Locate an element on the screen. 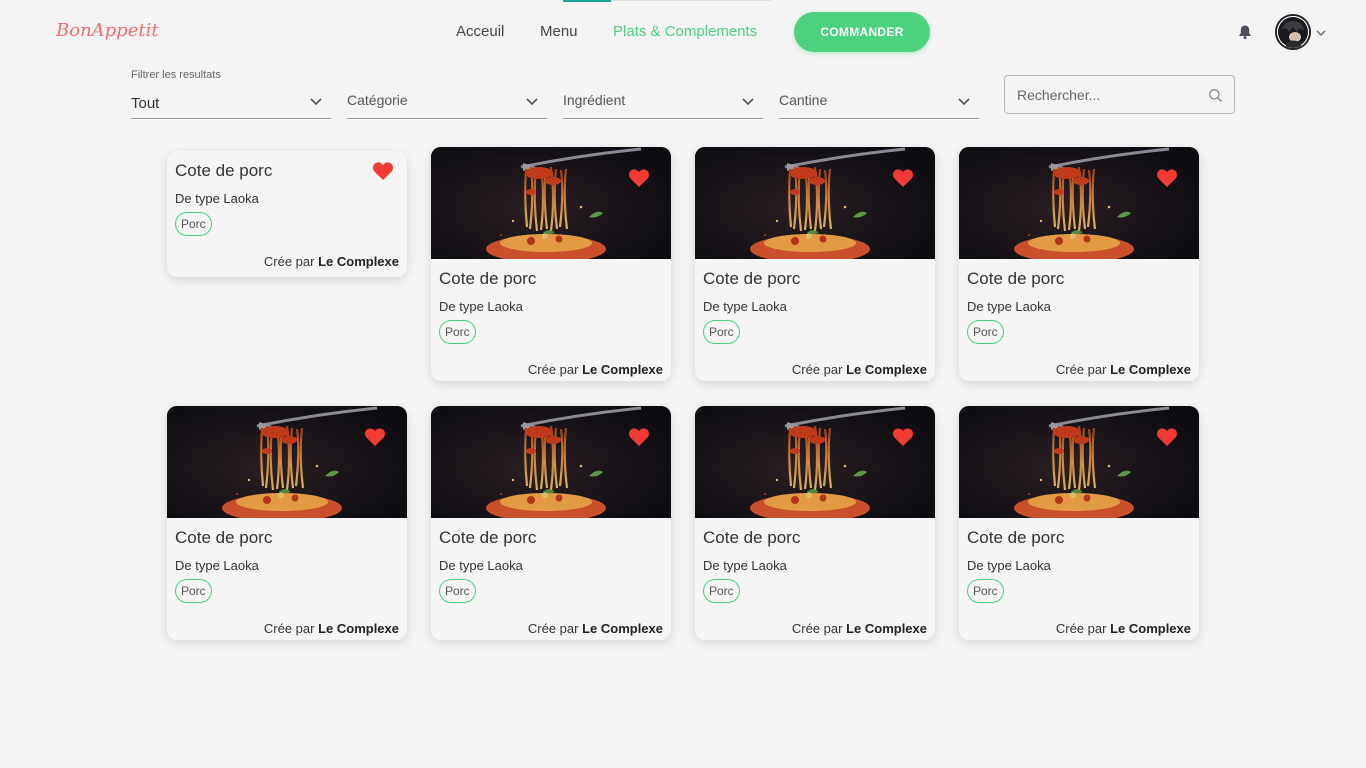 This screenshot has height=768, width=1366. nav-link-plats-complements: Plats & Complements is located at coordinates (685, 31).